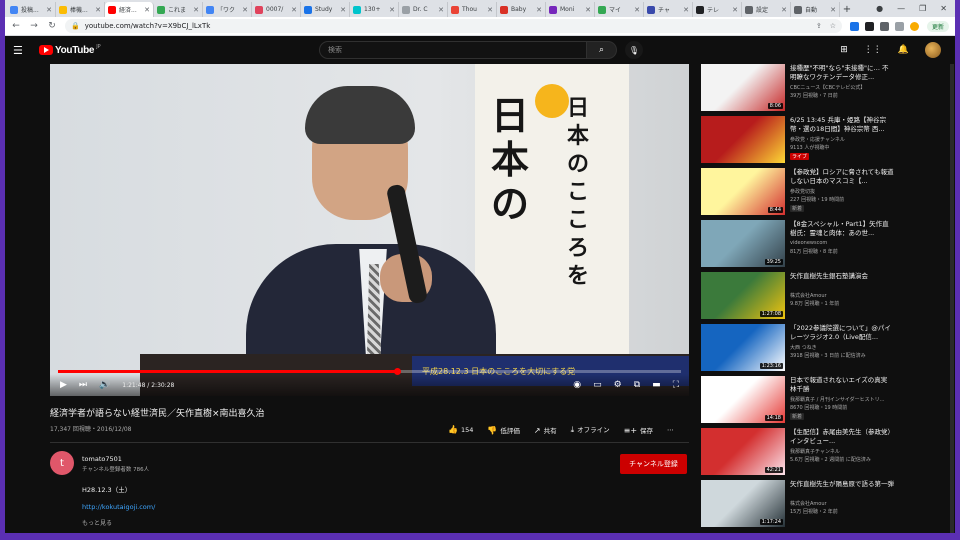 This screenshot has width=960, height=540. I want to click on video-thumbnail: 1:27:08, so click(743, 295).